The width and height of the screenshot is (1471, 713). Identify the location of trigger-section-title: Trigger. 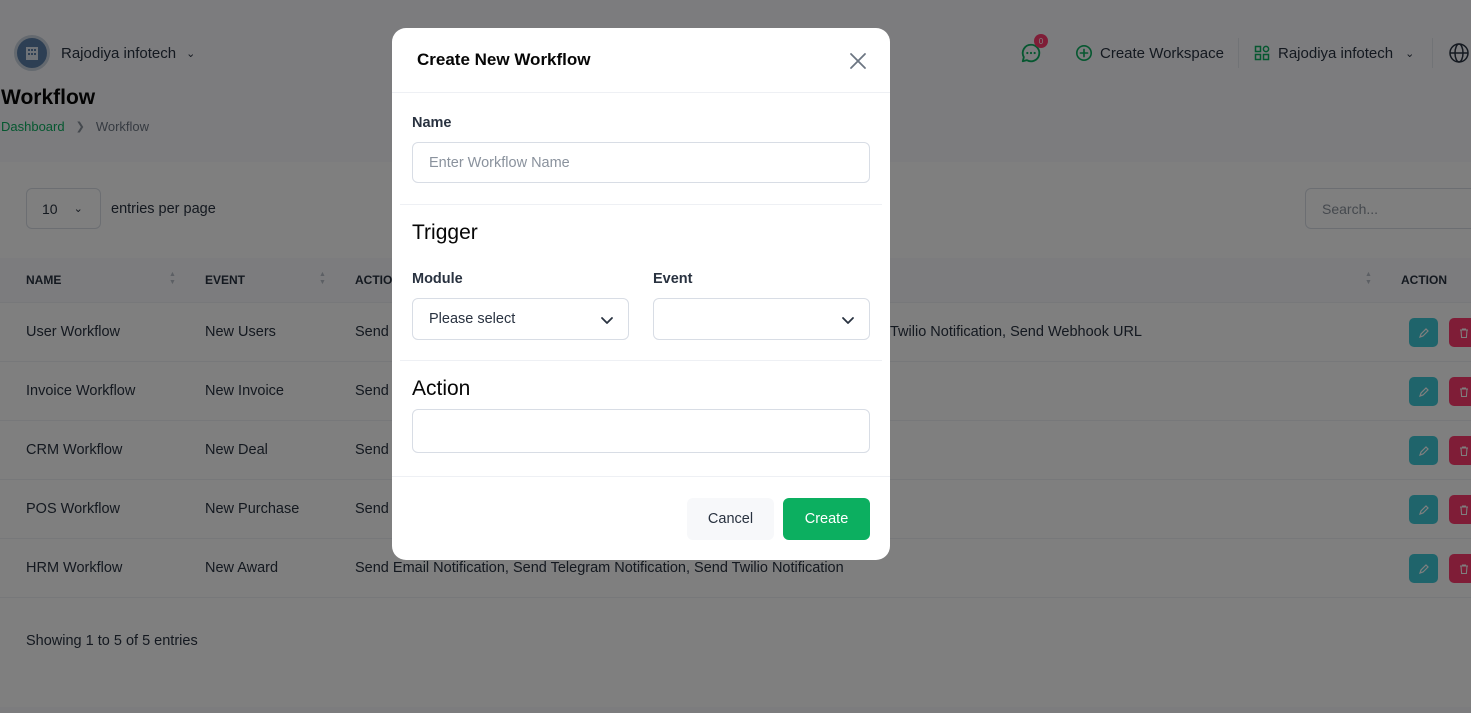
(445, 232).